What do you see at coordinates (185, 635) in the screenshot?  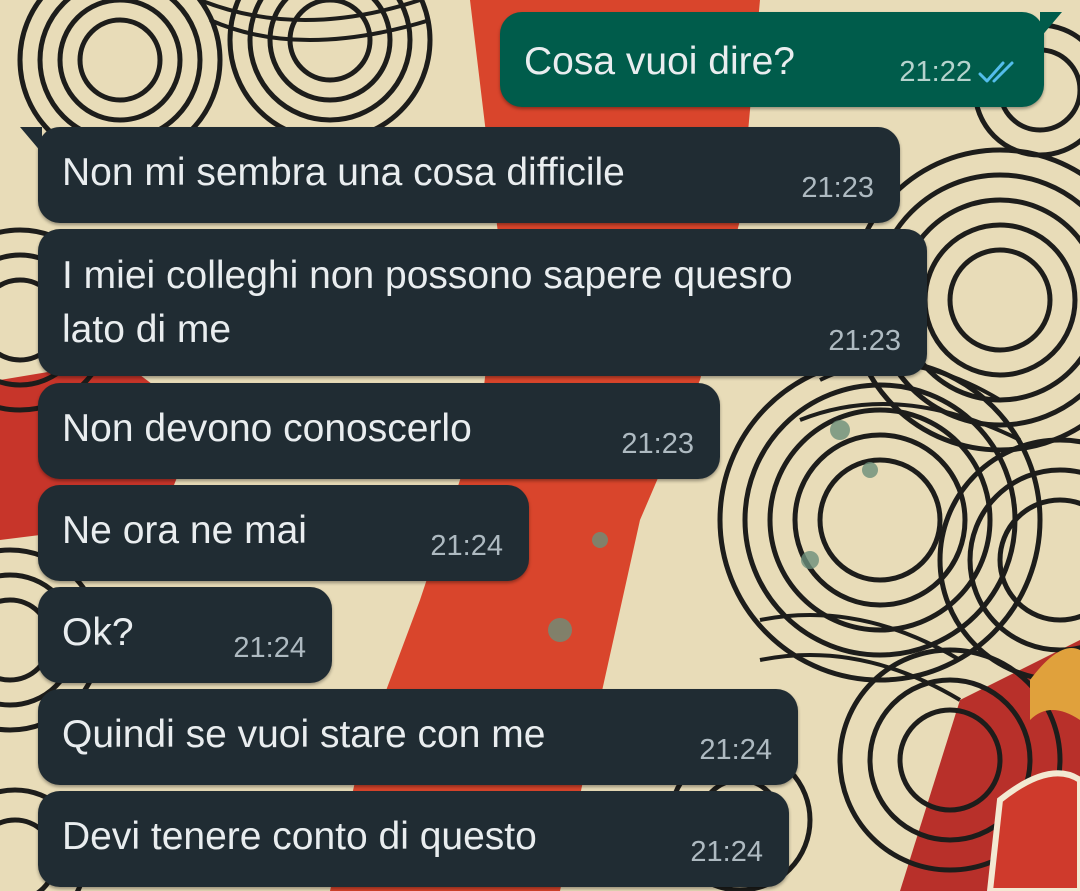 I see `incoming-message: Ok? 21:24` at bounding box center [185, 635].